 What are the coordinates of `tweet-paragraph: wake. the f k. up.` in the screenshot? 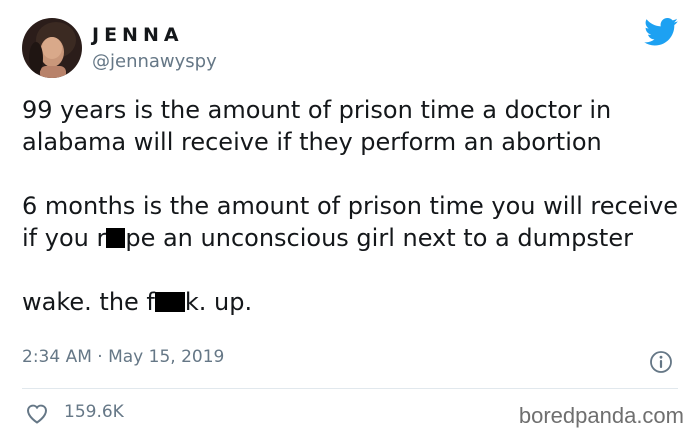 It's located at (352, 302).